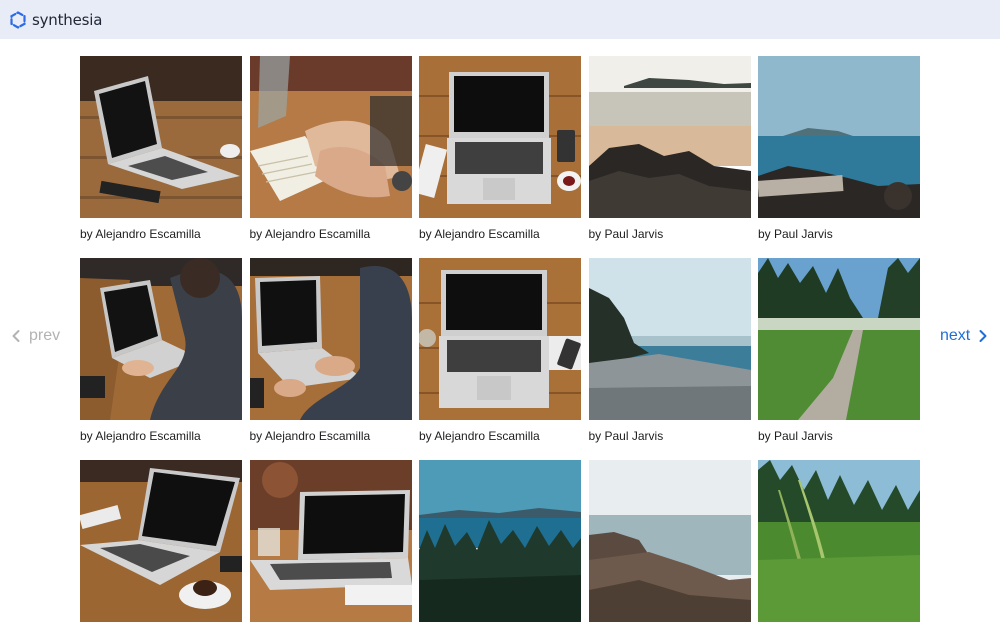 This screenshot has height=631, width=1000. I want to click on photo-forest-path, so click(839, 339).